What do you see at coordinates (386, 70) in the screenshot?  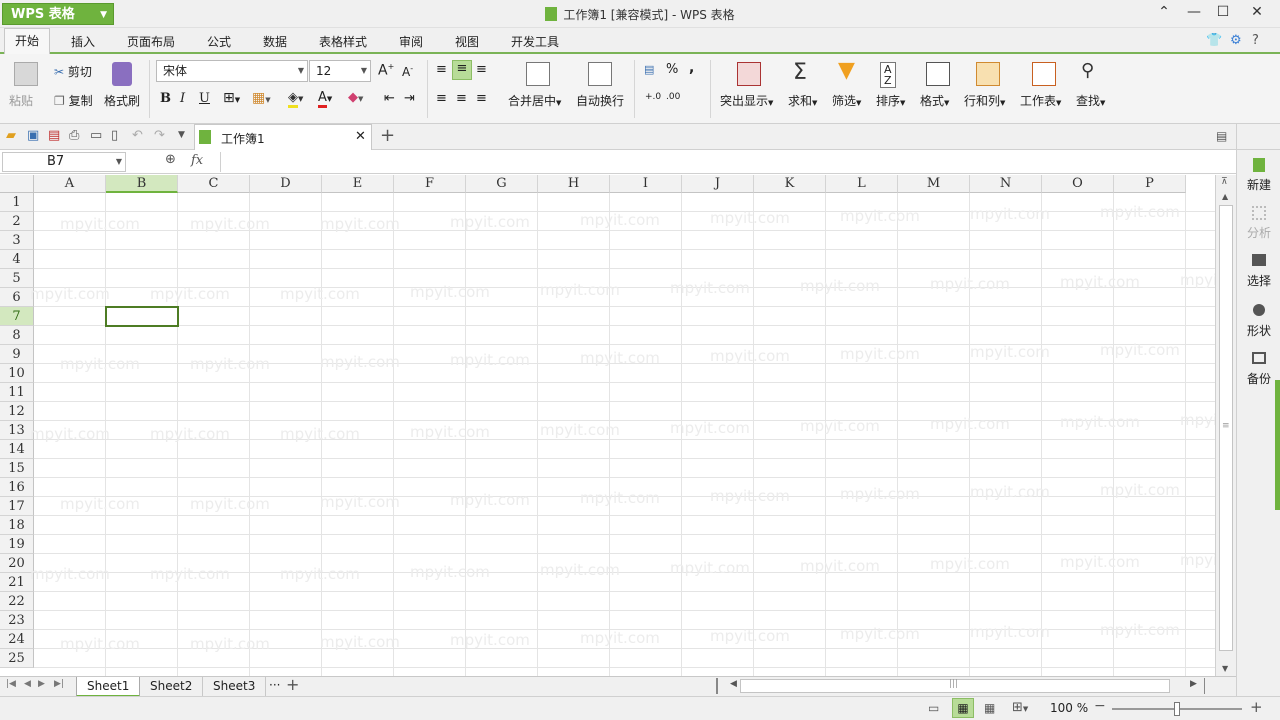 I see `increase-font-icon: A+` at bounding box center [386, 70].